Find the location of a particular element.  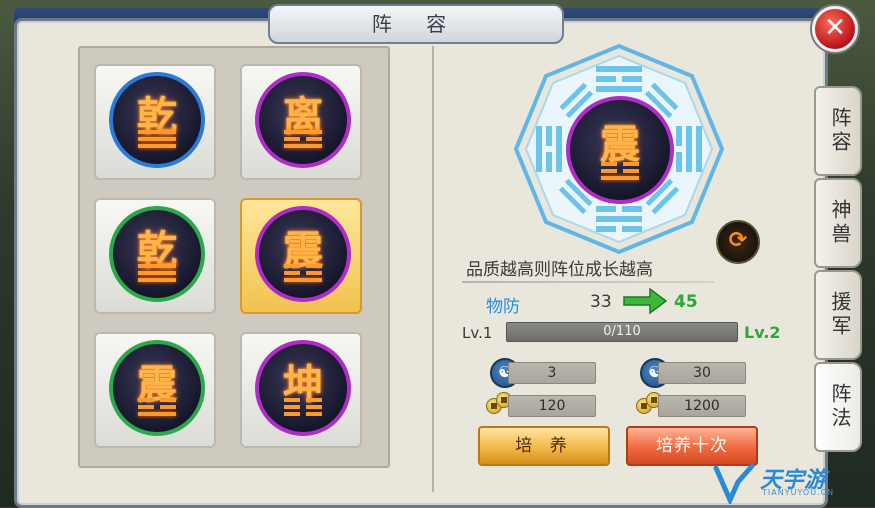

close-button: ✕ is located at coordinates (835, 29).